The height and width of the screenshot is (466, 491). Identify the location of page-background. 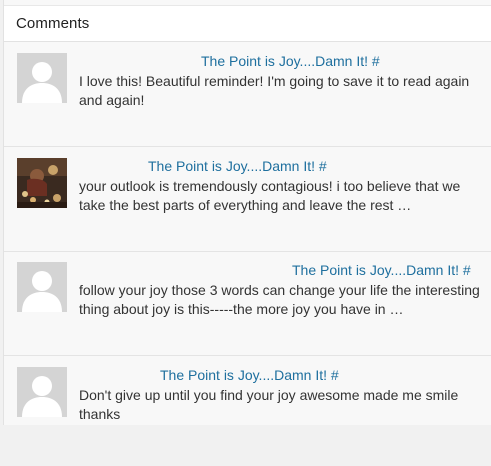
(245, 445).